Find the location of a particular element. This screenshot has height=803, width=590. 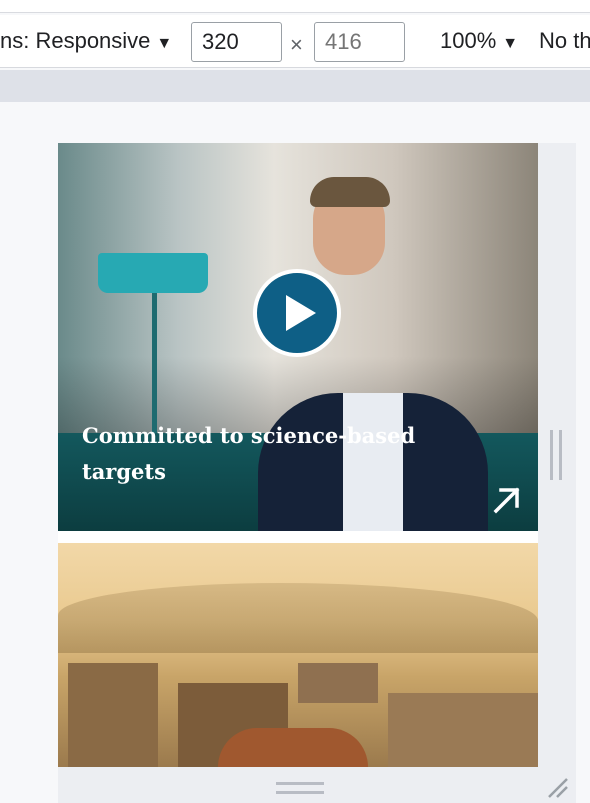

throttling-dropdown: No th is located at coordinates (564, 41).